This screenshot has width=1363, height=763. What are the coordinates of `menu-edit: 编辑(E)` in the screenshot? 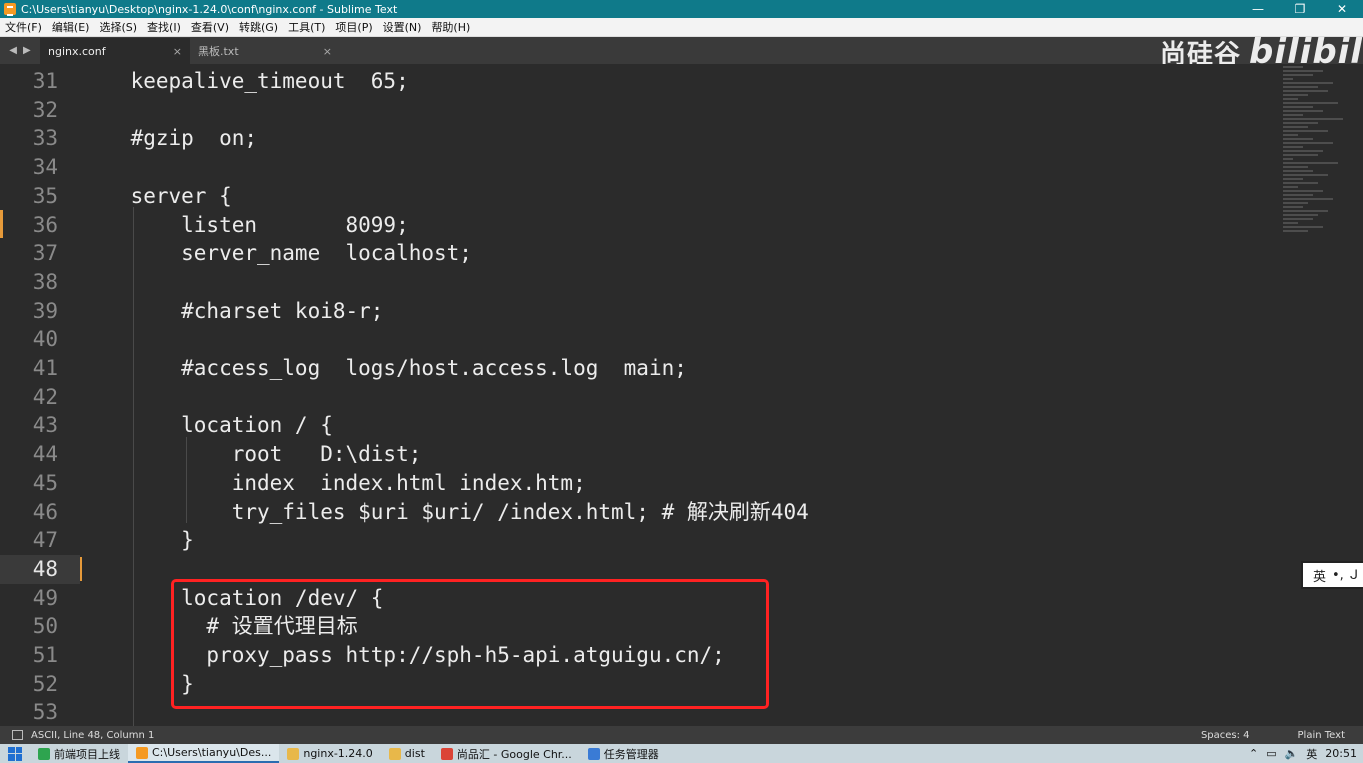 It's located at (71, 27).